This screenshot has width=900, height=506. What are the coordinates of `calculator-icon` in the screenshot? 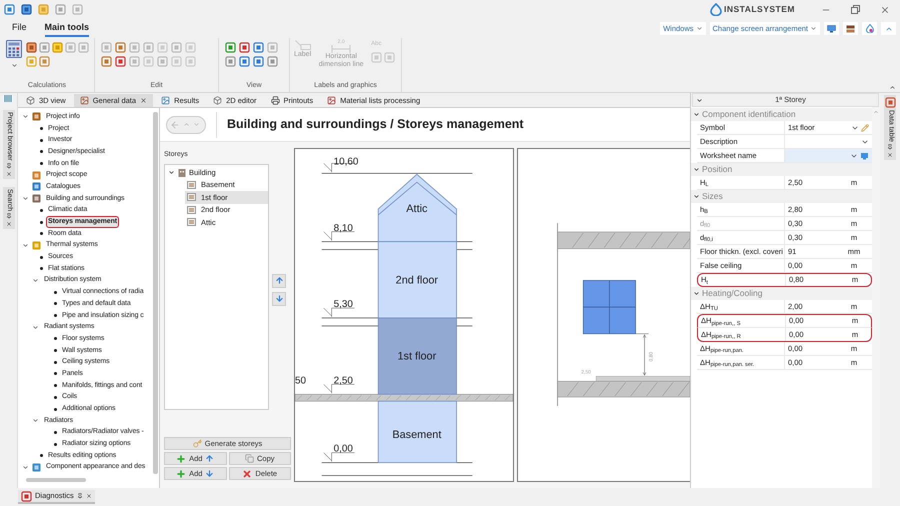 It's located at (14, 49).